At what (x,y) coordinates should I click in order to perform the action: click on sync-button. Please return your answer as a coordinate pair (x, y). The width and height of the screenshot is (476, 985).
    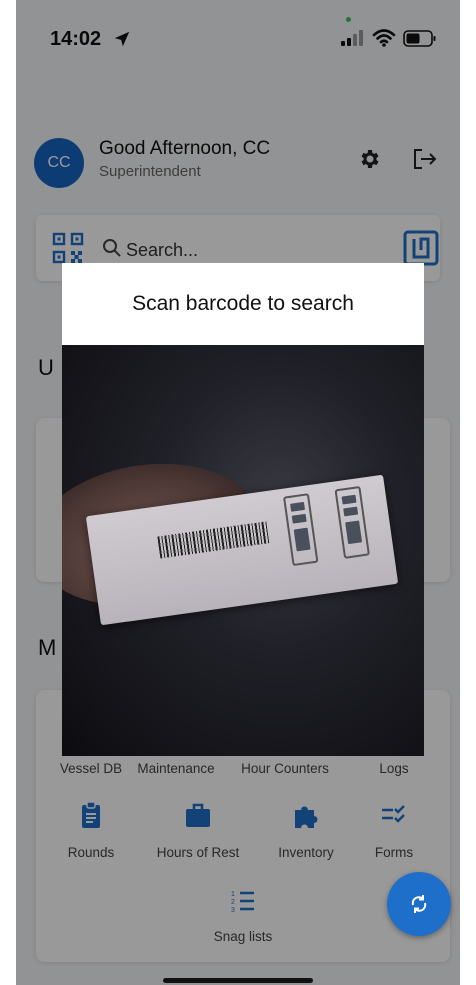
    Looking at the image, I should click on (419, 904).